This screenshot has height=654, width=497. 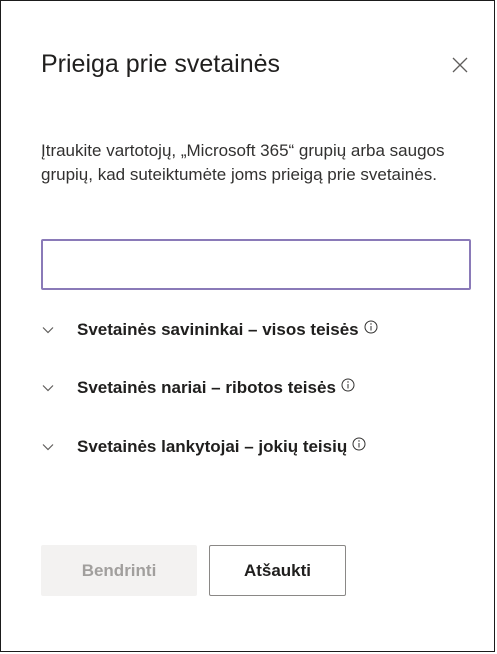 I want to click on group-label-members: Svetainės nariai – ribotos teisės, so click(x=206, y=387).